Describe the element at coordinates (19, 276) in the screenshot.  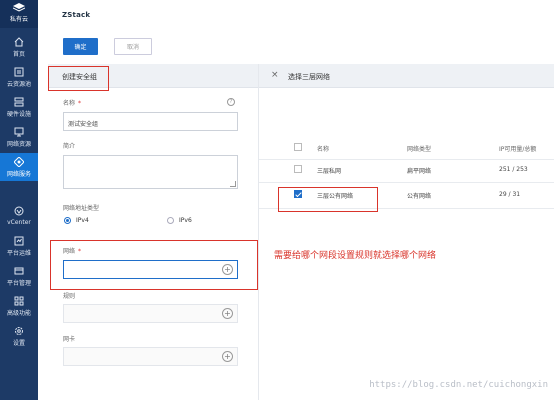
I see `sidebar-item-platform-manage: 平台管理` at that location.